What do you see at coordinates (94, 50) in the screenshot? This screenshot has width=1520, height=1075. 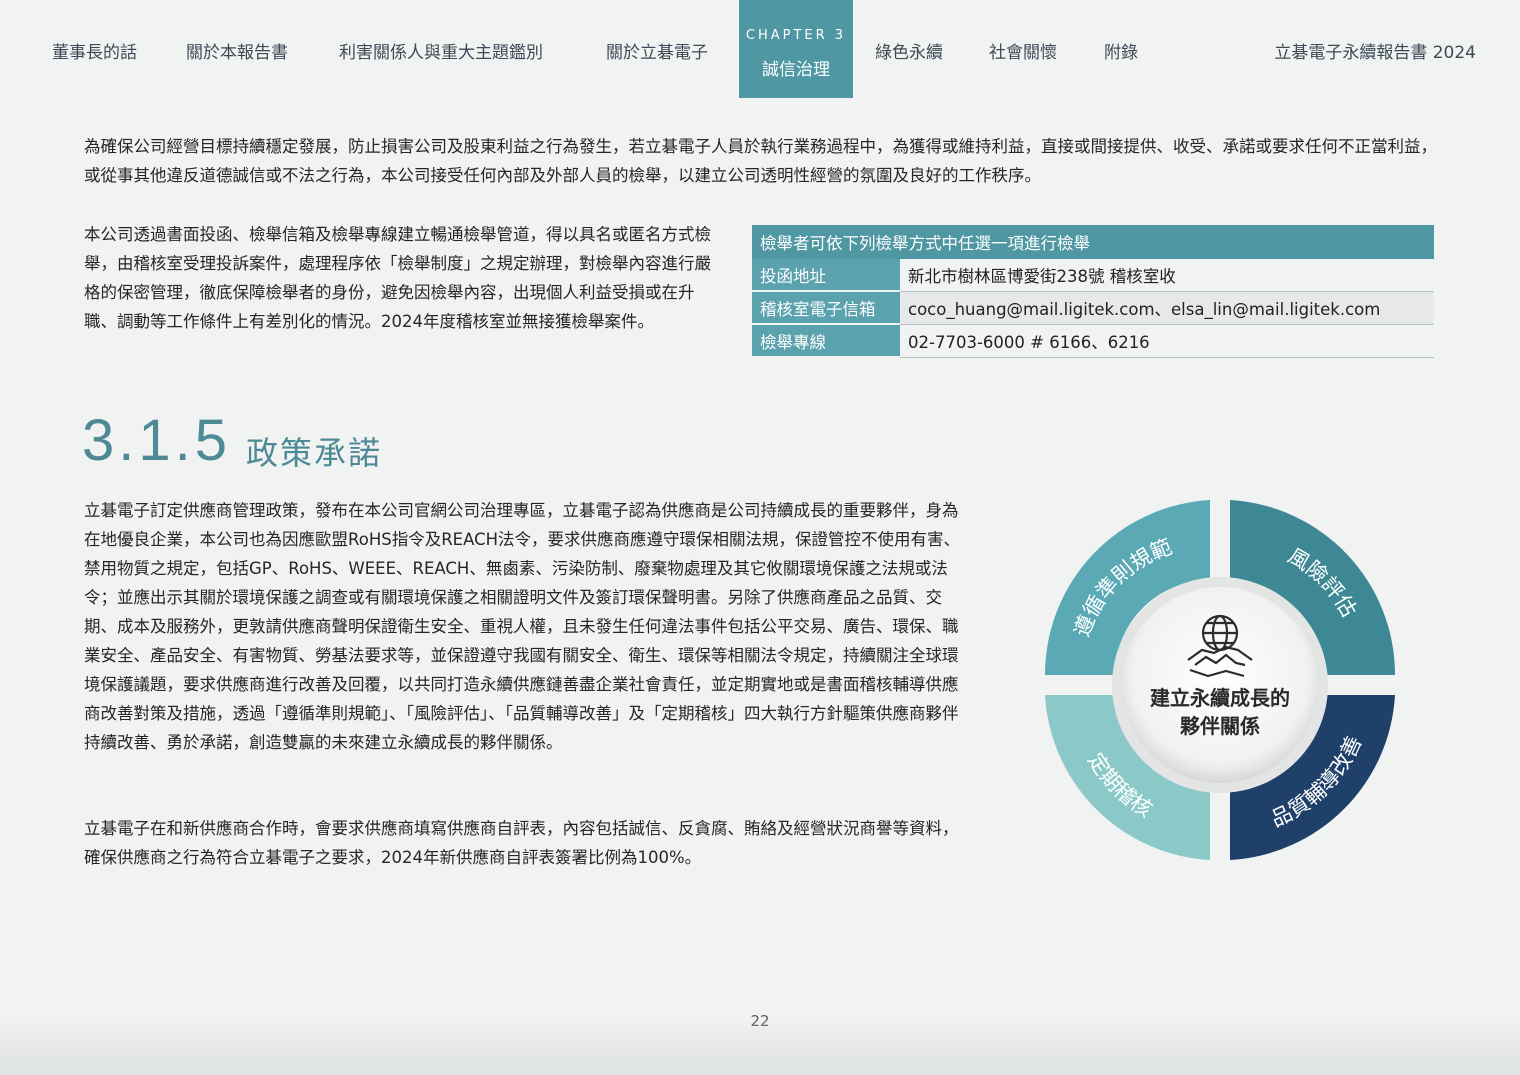 I see `nav-chairman-message: 董事長的話` at bounding box center [94, 50].